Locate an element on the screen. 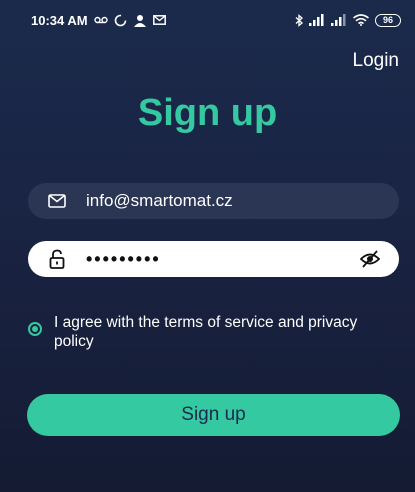  login-link: Login is located at coordinates (376, 61).